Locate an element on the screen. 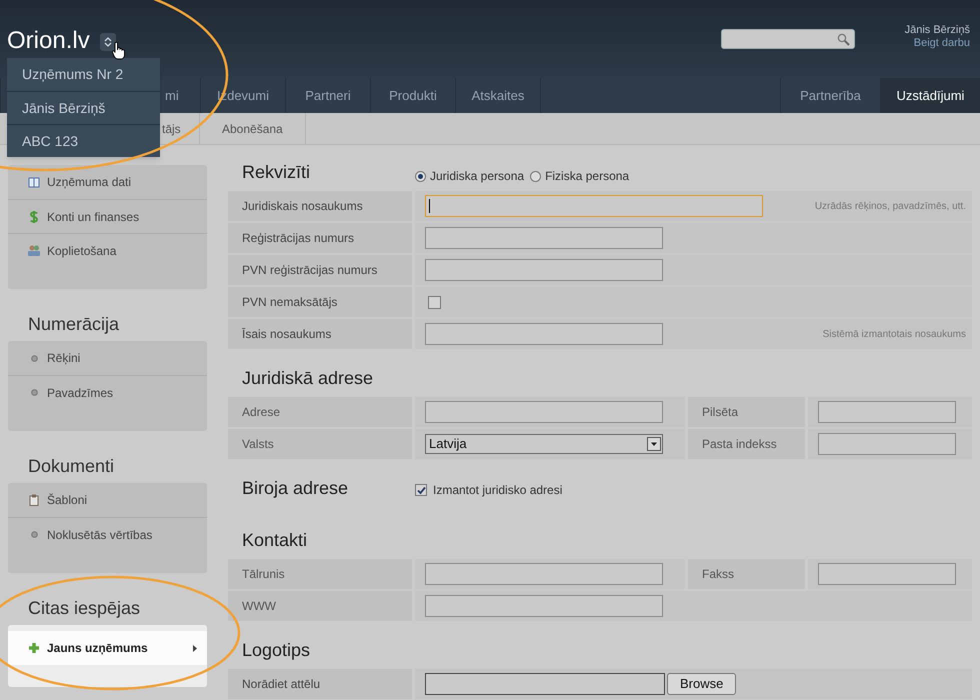 Image resolution: width=980 pixels, height=700 pixels. field-label: PVN nemaksātājs is located at coordinates (320, 302).